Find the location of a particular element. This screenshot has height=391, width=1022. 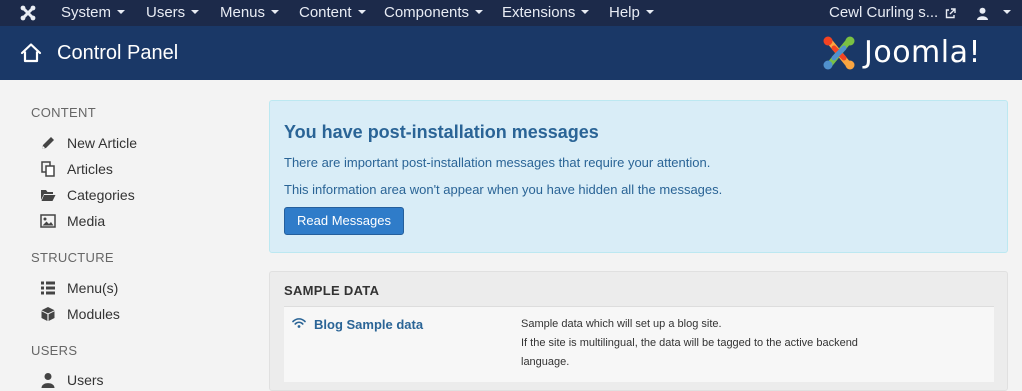

menu-menus: Menus is located at coordinates (250, 13).